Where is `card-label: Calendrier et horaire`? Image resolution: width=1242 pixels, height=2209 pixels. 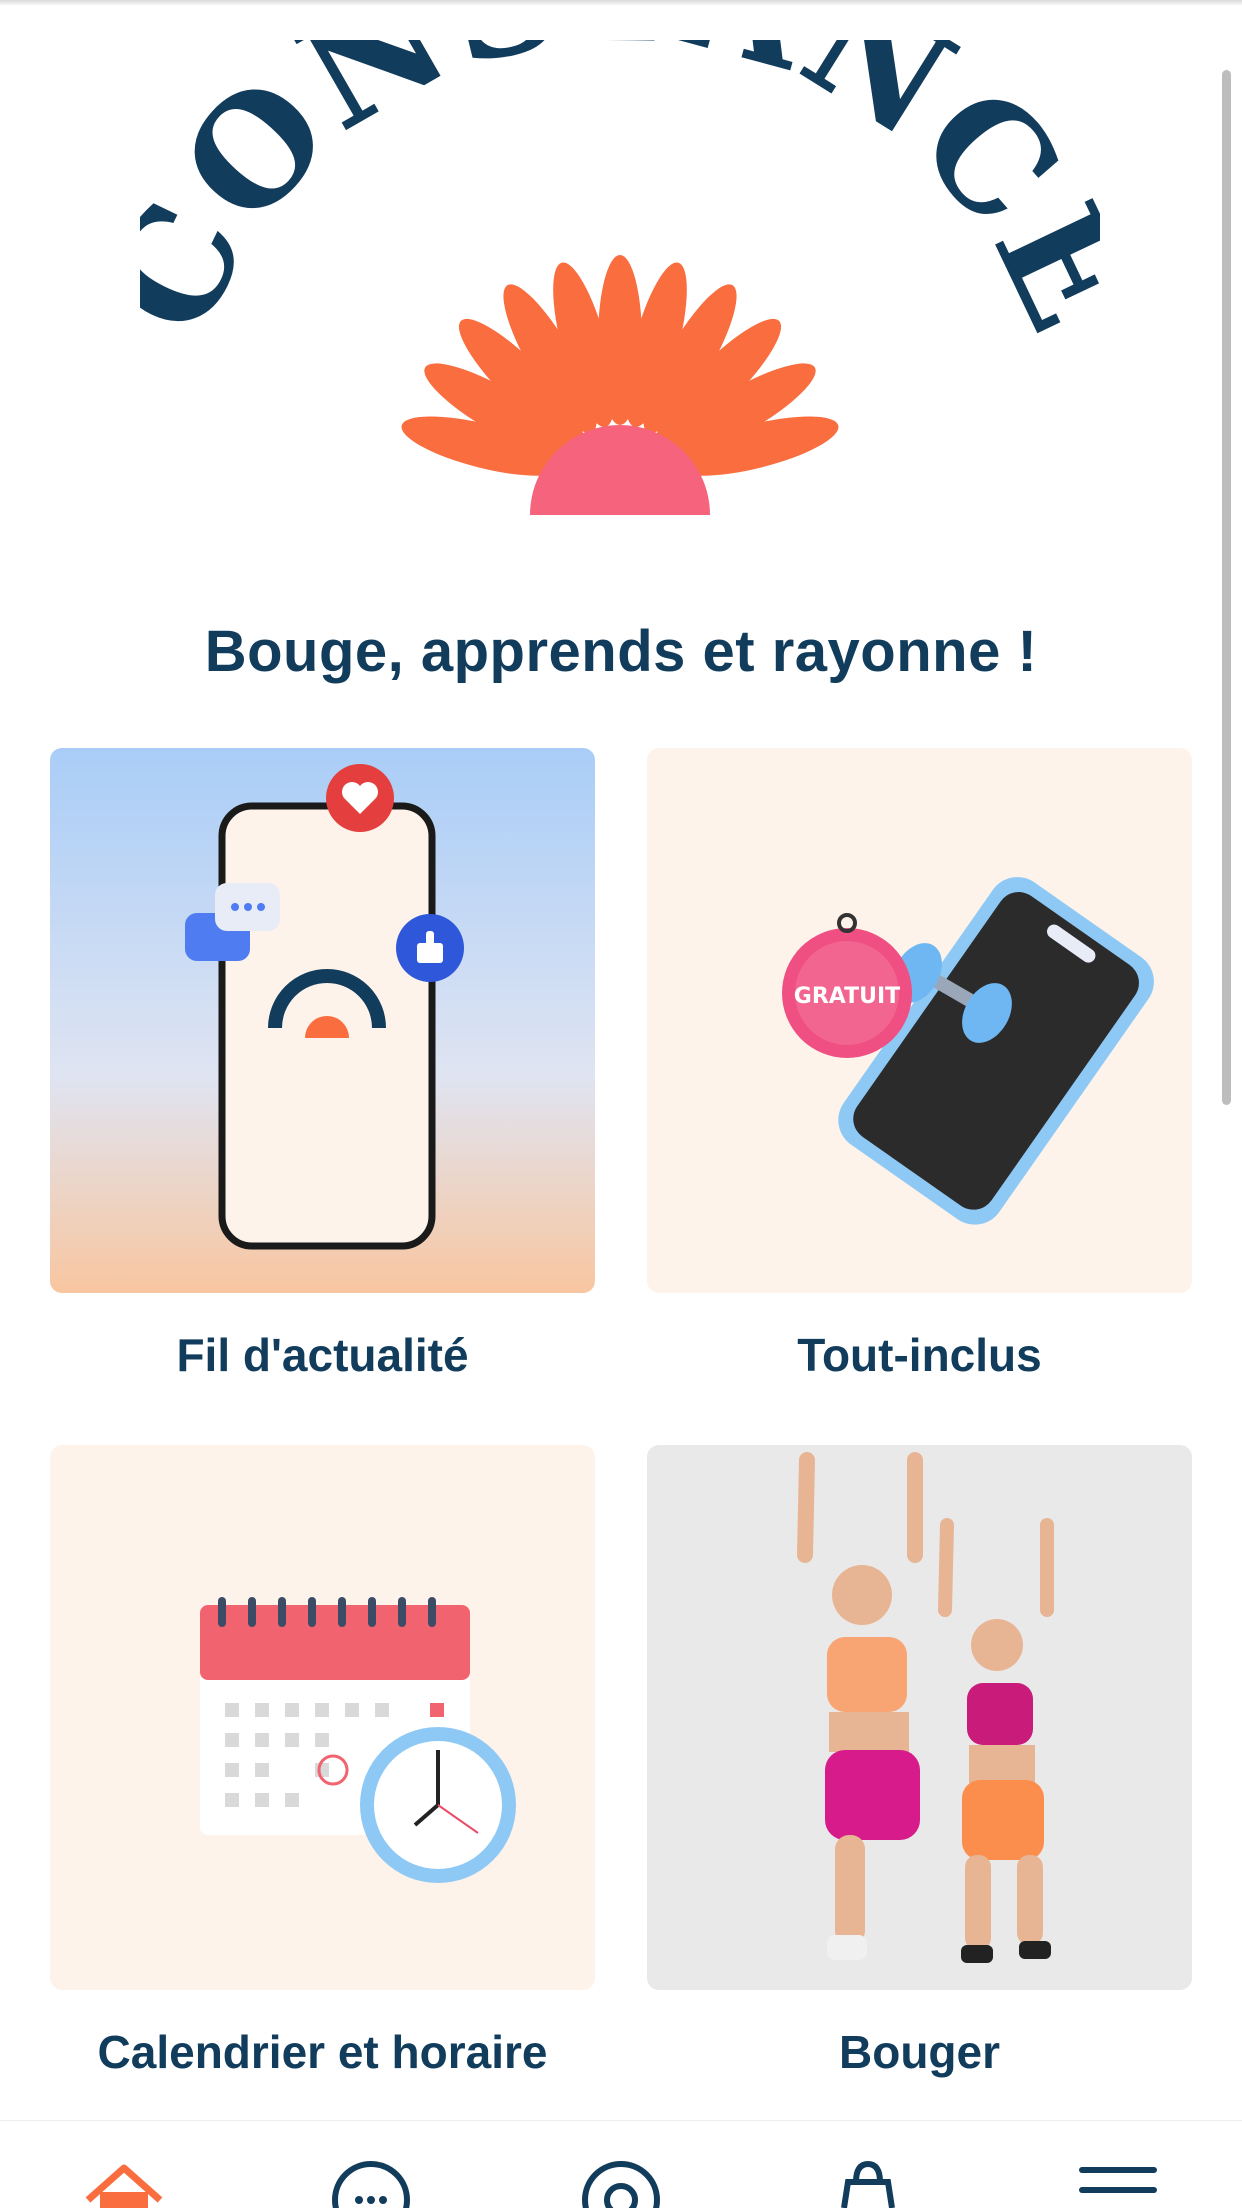
card-label: Calendrier et horaire is located at coordinates (322, 2052).